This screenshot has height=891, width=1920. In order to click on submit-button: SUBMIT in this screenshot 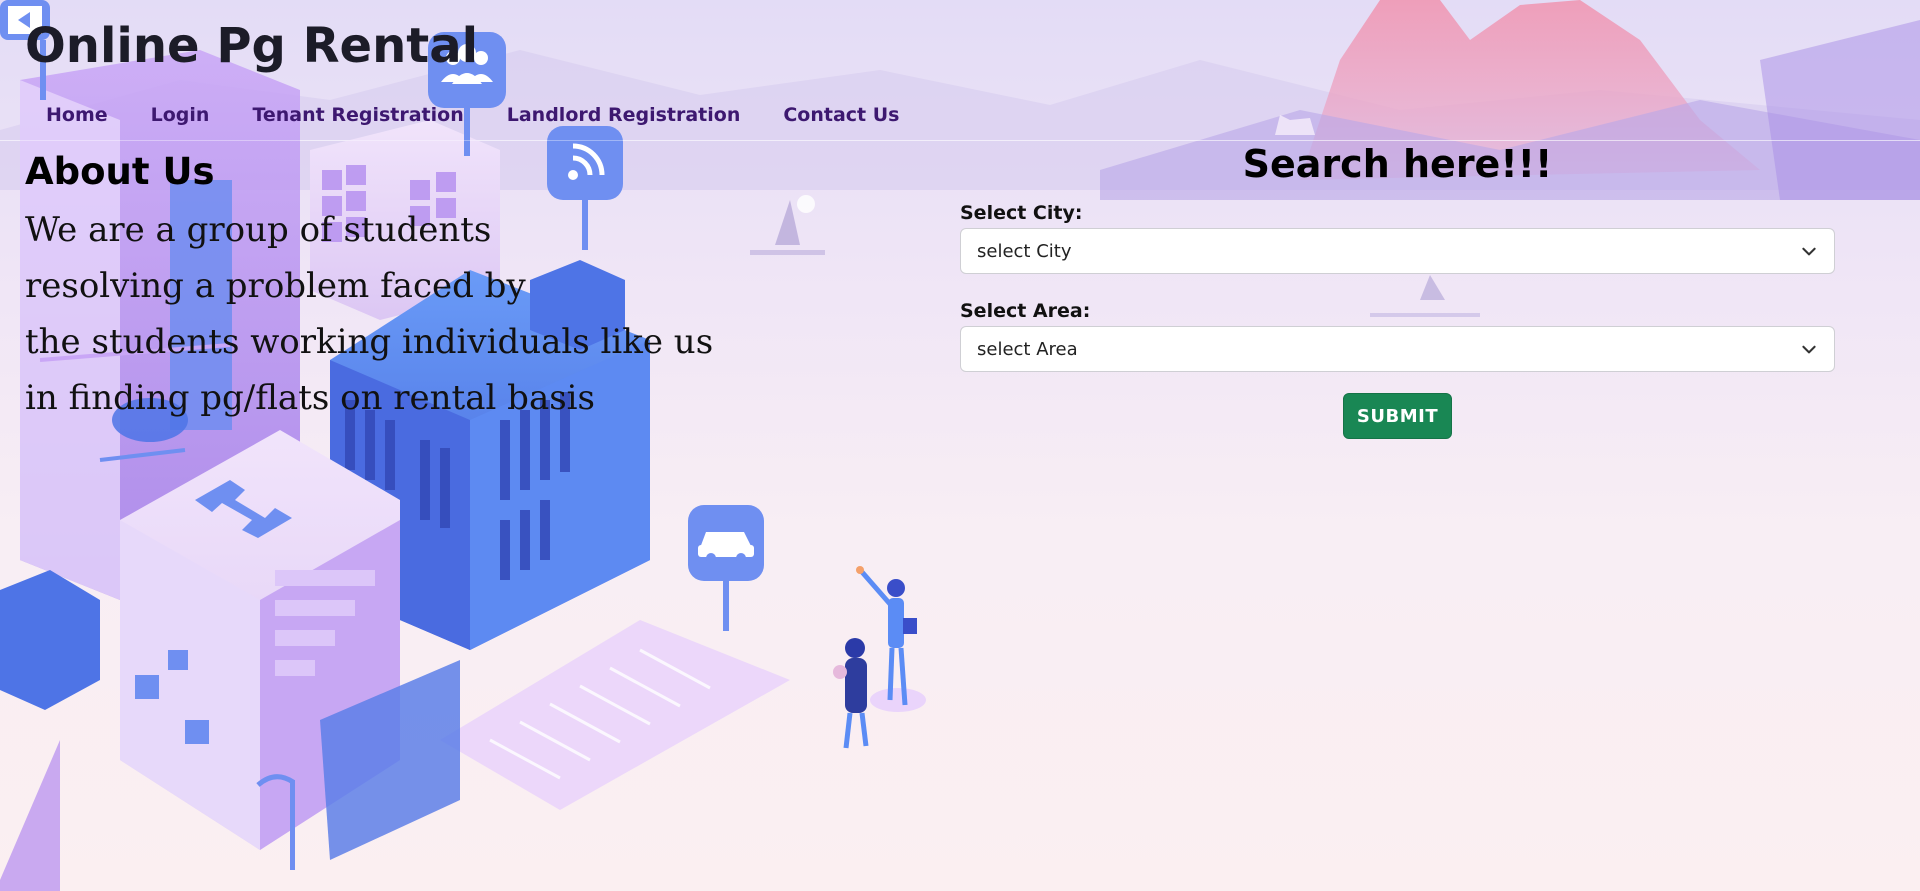, I will do `click(1397, 416)`.